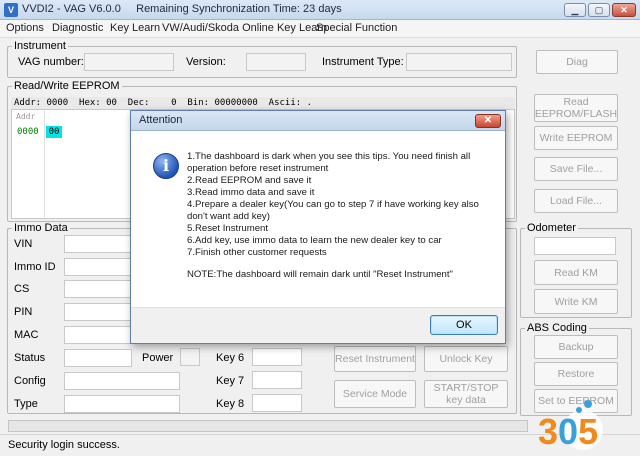 This screenshot has height=456, width=640. I want to click on instrument-legend: Instrument, so click(40, 46).